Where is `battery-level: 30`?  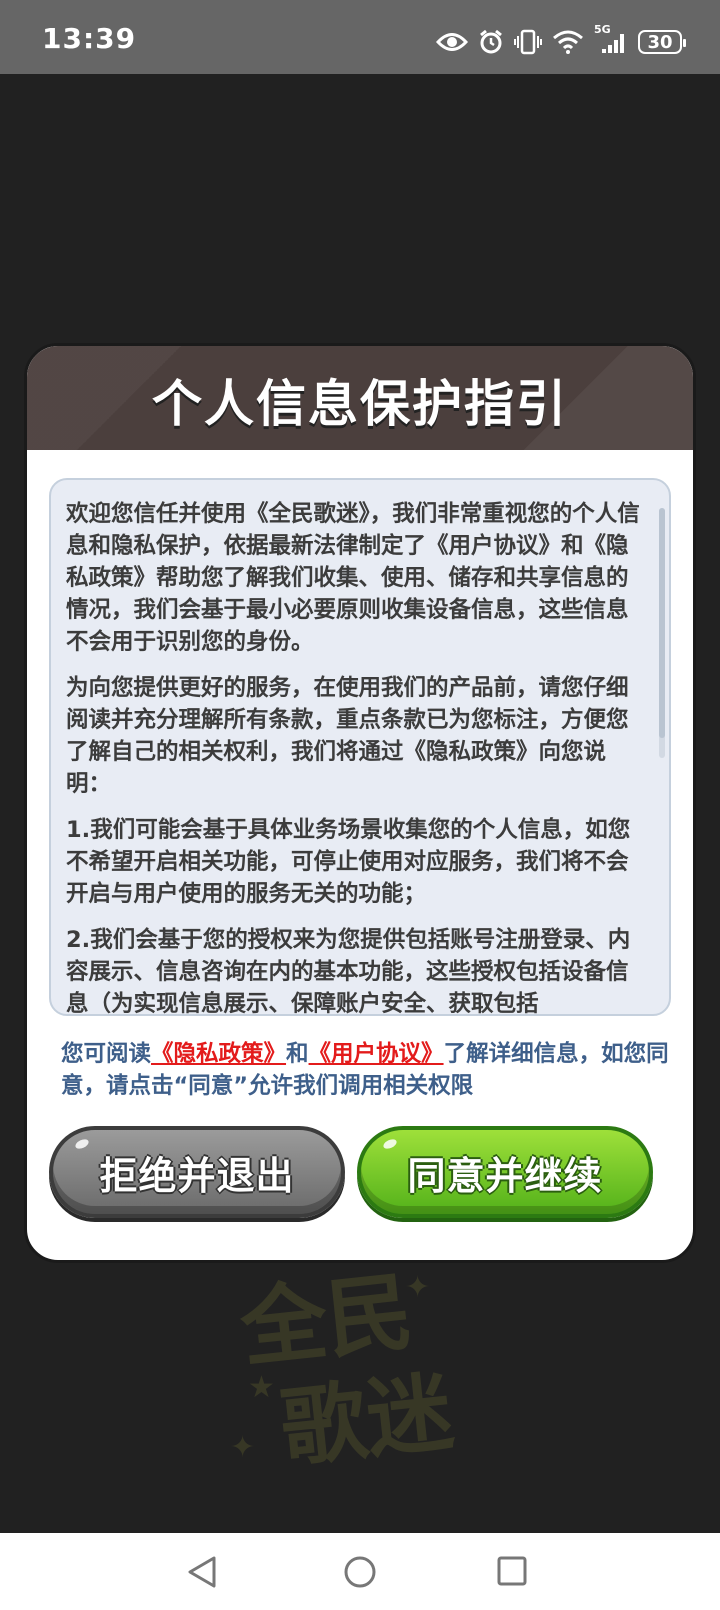
battery-level: 30 is located at coordinates (660, 42).